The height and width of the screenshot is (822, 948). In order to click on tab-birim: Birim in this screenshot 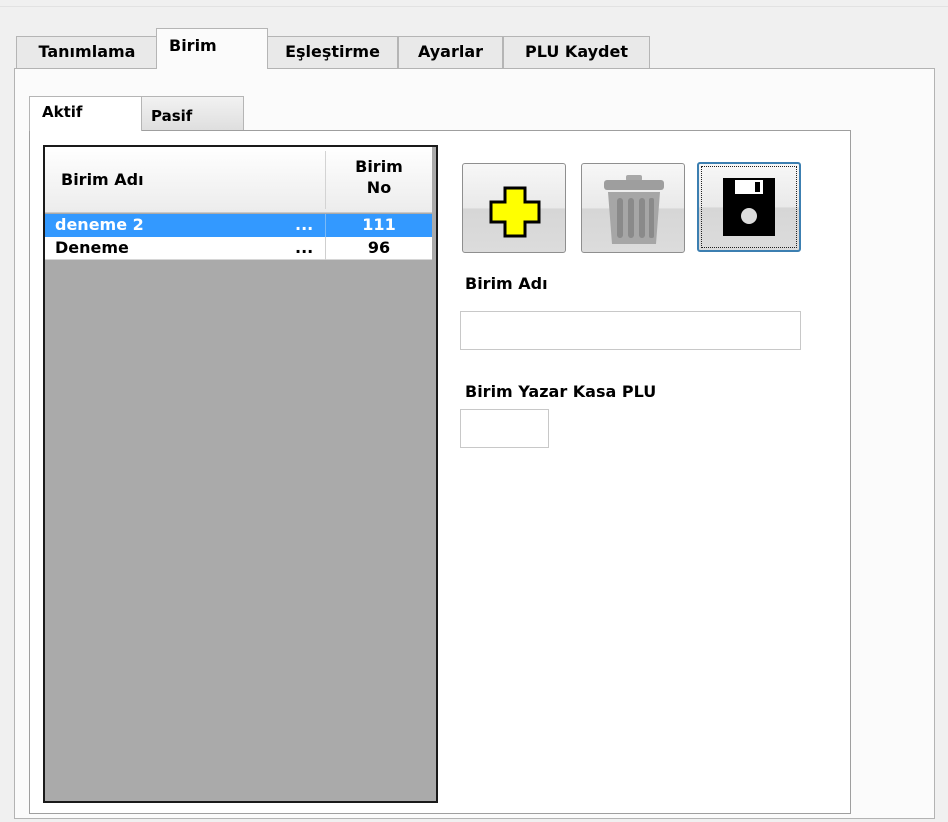, I will do `click(212, 48)`.